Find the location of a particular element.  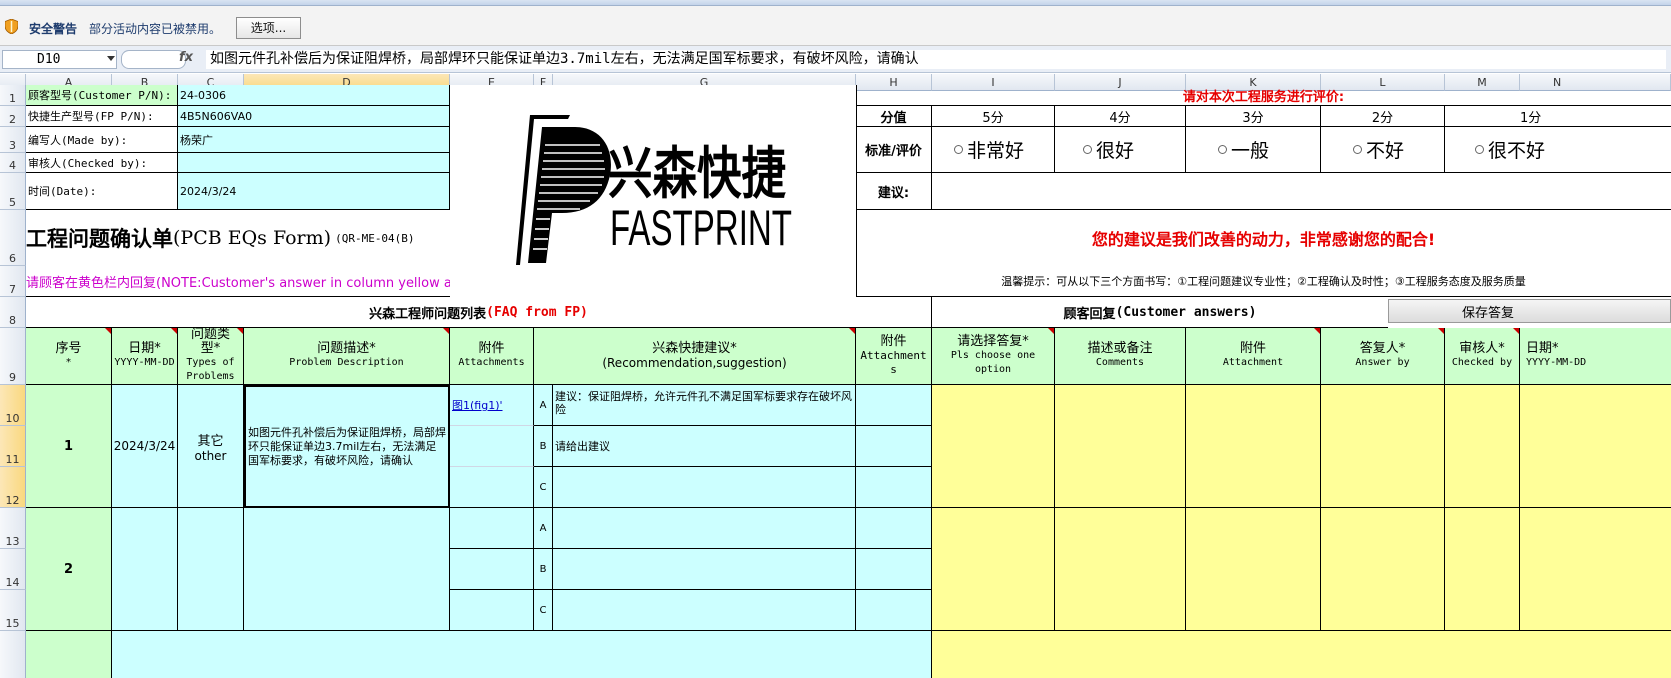

insert-function-icon: fx is located at coordinates (186, 57).